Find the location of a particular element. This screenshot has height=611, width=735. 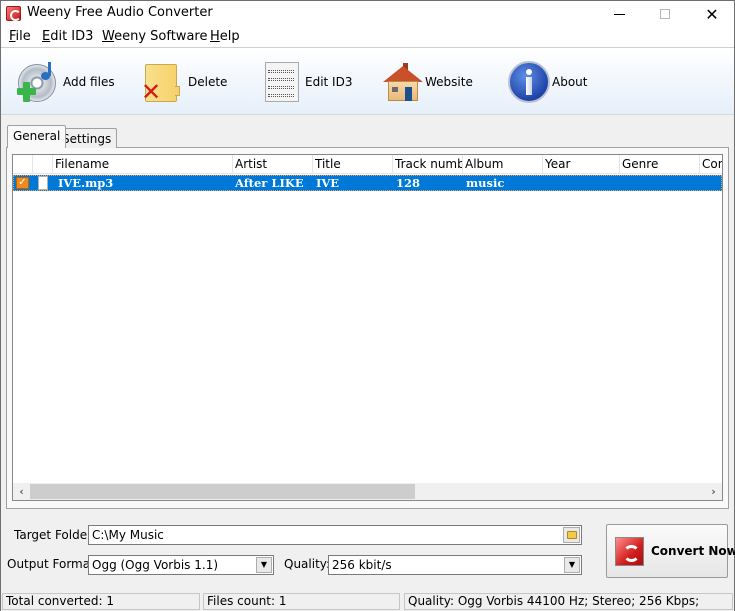

cell-track-number: 128 is located at coordinates (408, 183).